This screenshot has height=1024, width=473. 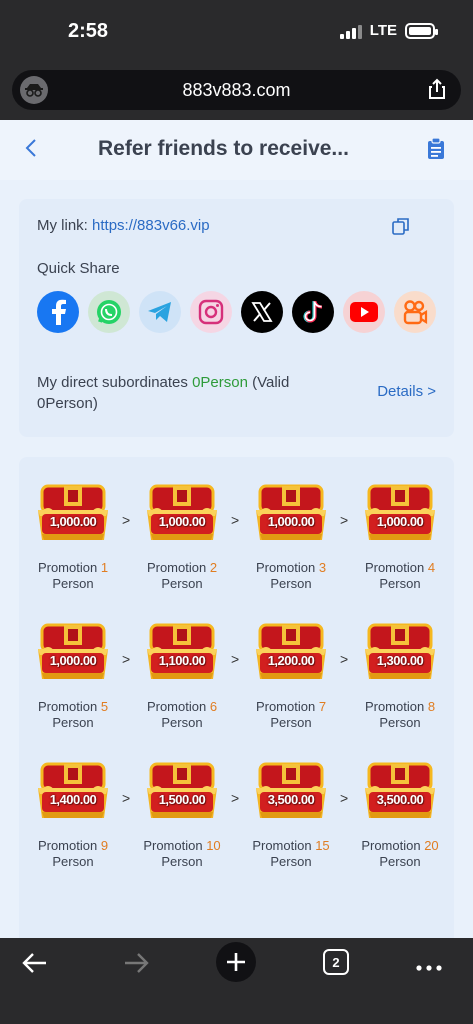 I want to click on forward-arrow-icon, so click(x=136, y=965).